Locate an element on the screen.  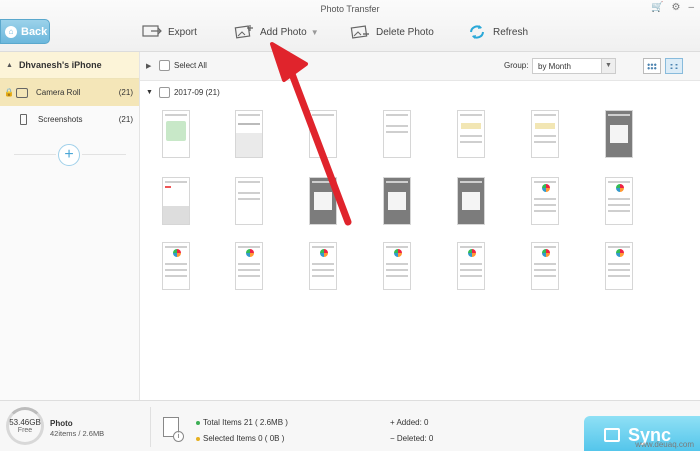
minimize-icon: – is located at coordinates (691, 7).